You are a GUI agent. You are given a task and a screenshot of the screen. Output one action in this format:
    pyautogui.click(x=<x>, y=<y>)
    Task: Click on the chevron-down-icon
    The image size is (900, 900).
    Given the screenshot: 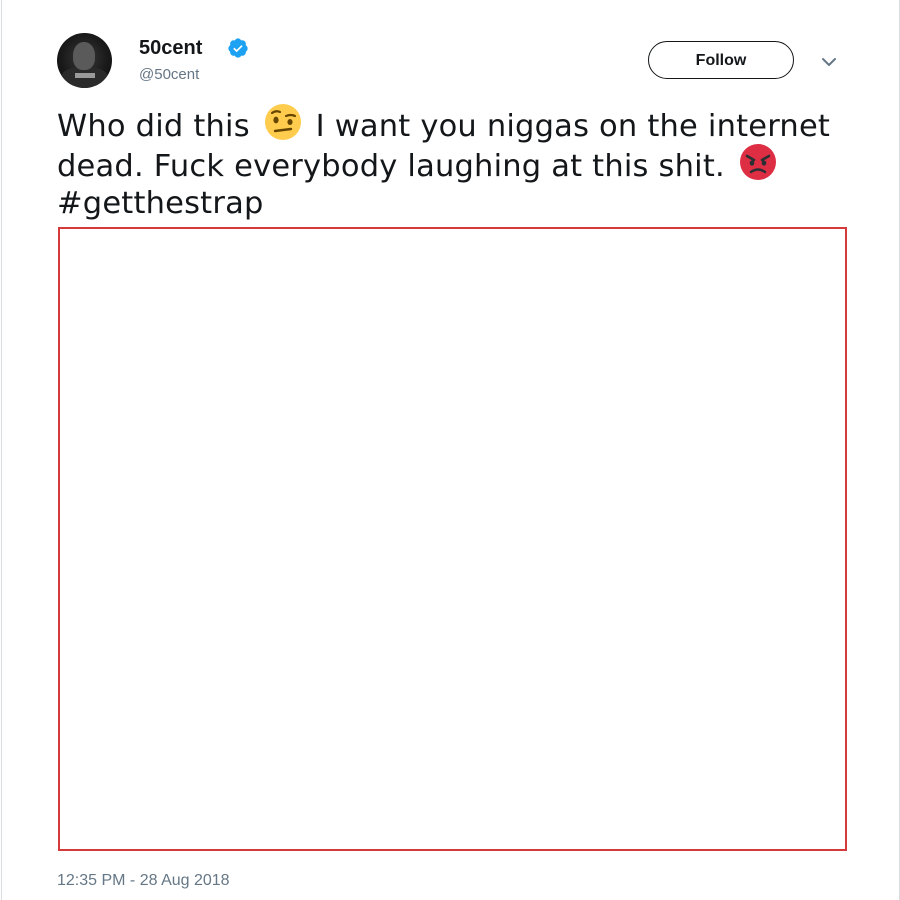 What is the action you would take?
    pyautogui.click(x=829, y=62)
    